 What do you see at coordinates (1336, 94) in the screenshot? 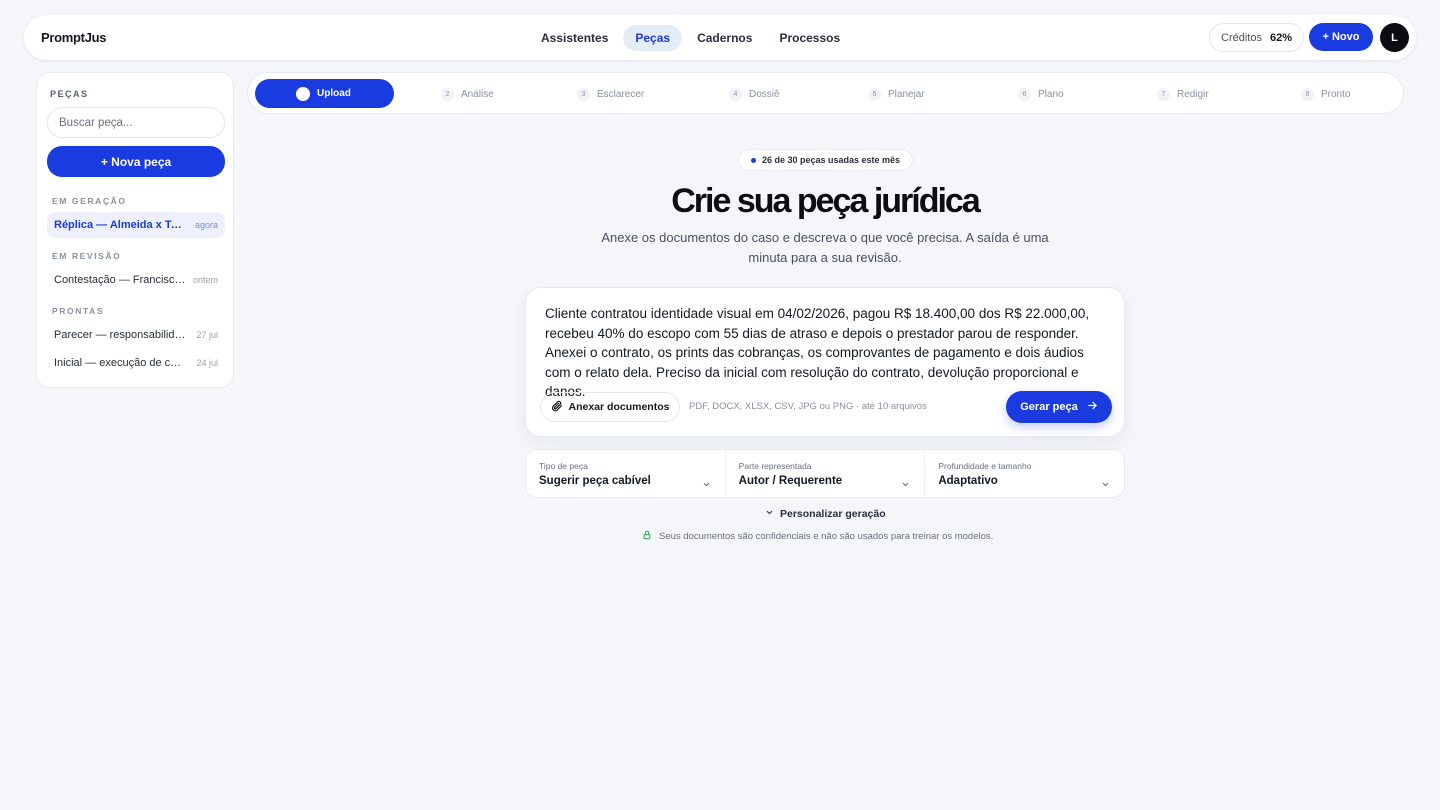
I see `step-label: Pronto` at bounding box center [1336, 94].